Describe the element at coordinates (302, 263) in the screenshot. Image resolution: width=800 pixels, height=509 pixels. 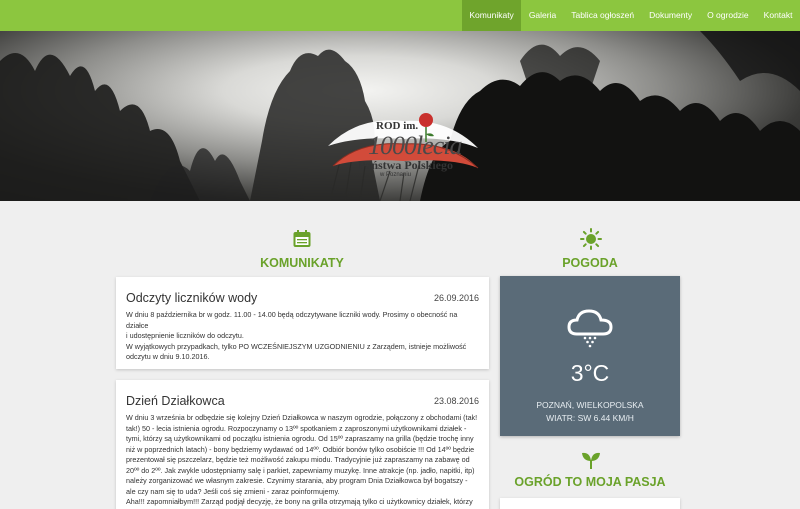
I see `komunikaty-heading: KOMUNIKATY` at that location.